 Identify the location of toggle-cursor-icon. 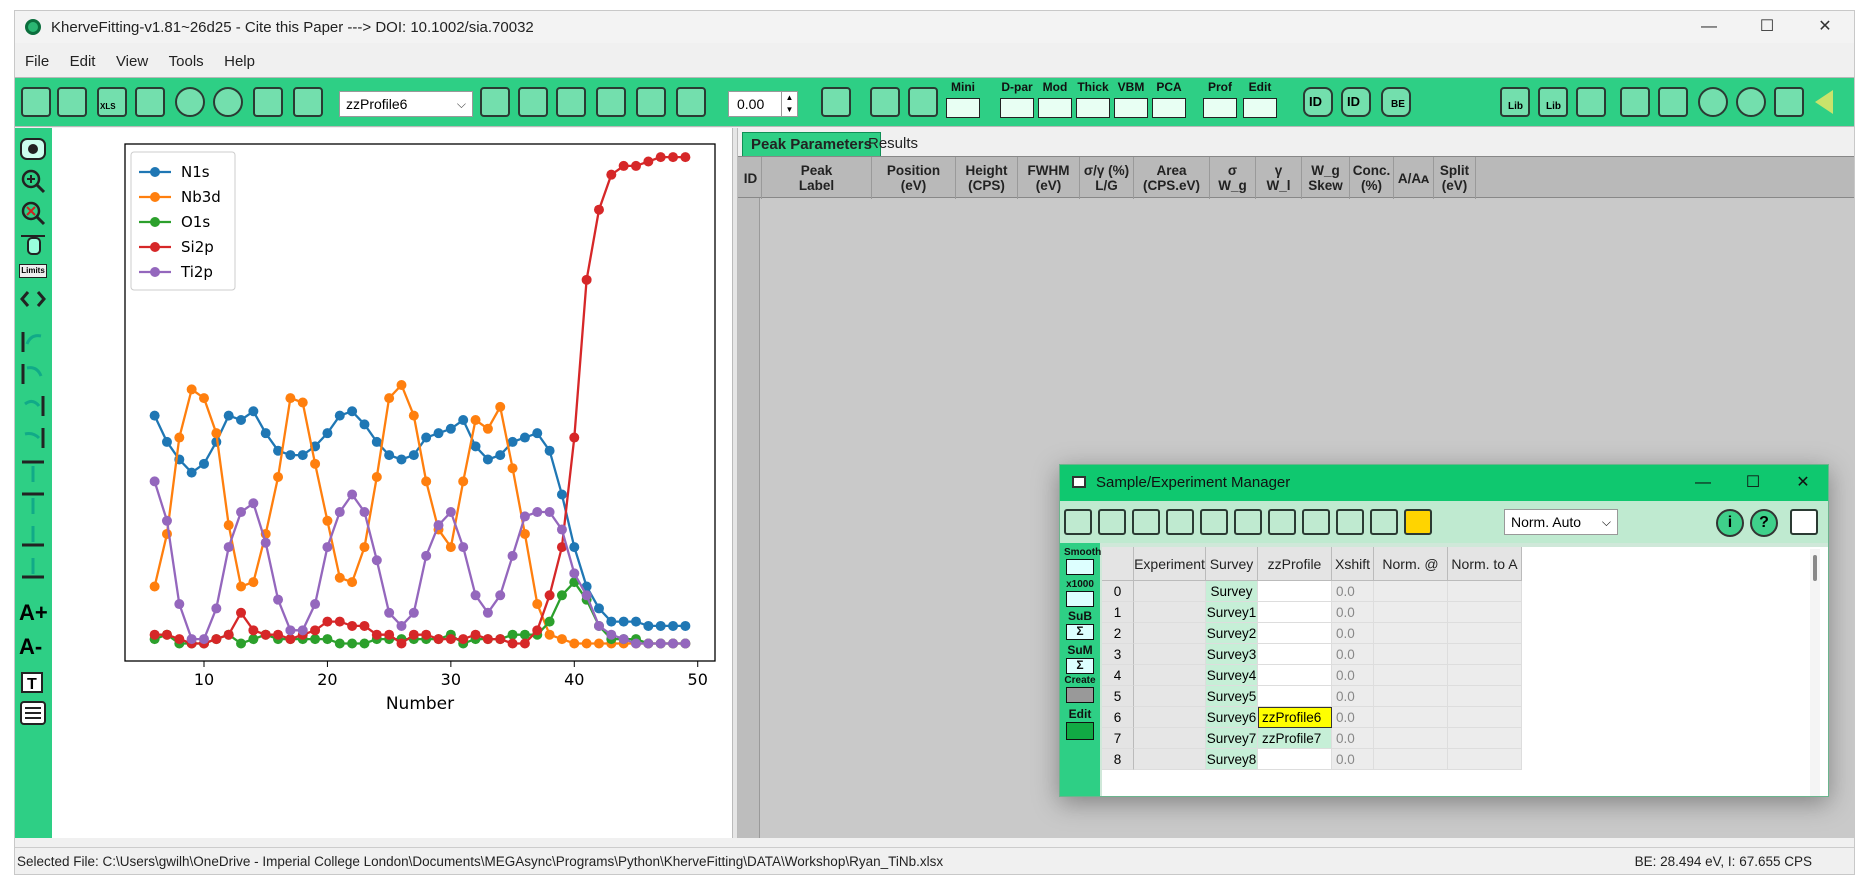
(33, 149).